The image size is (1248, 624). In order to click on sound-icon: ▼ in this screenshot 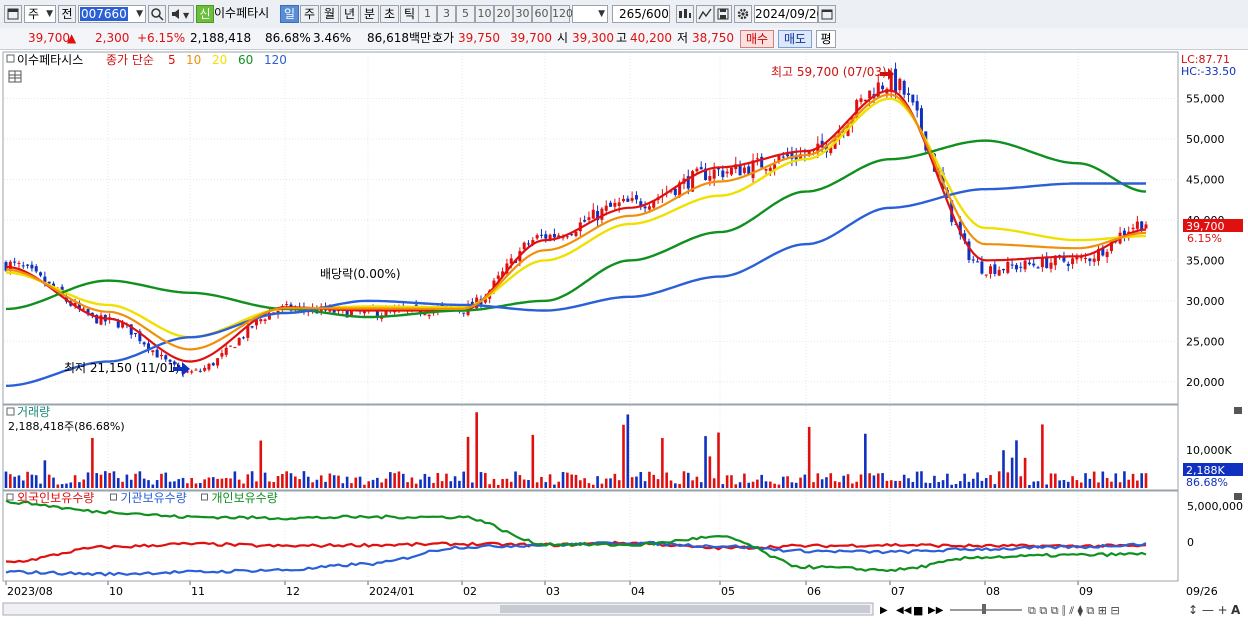, I will do `click(181, 14)`.